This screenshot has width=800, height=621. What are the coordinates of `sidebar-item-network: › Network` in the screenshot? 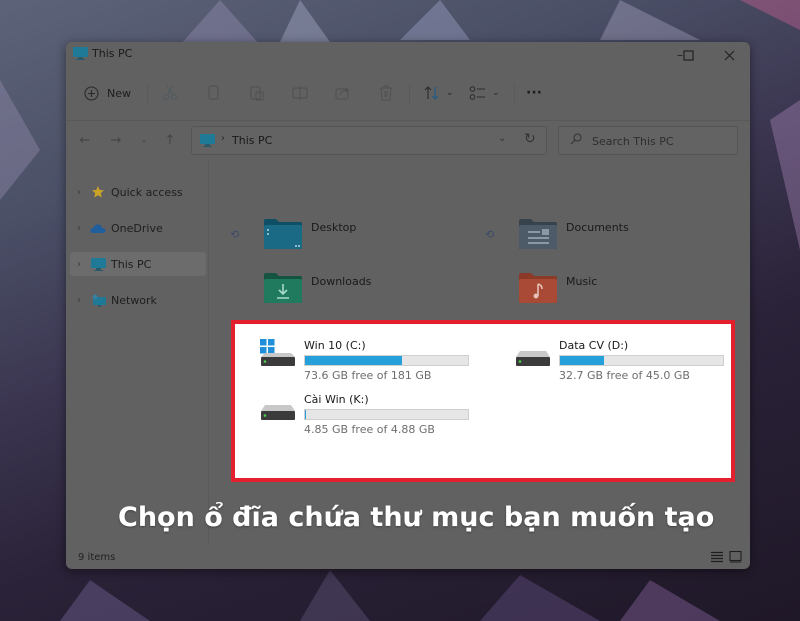 It's located at (138, 300).